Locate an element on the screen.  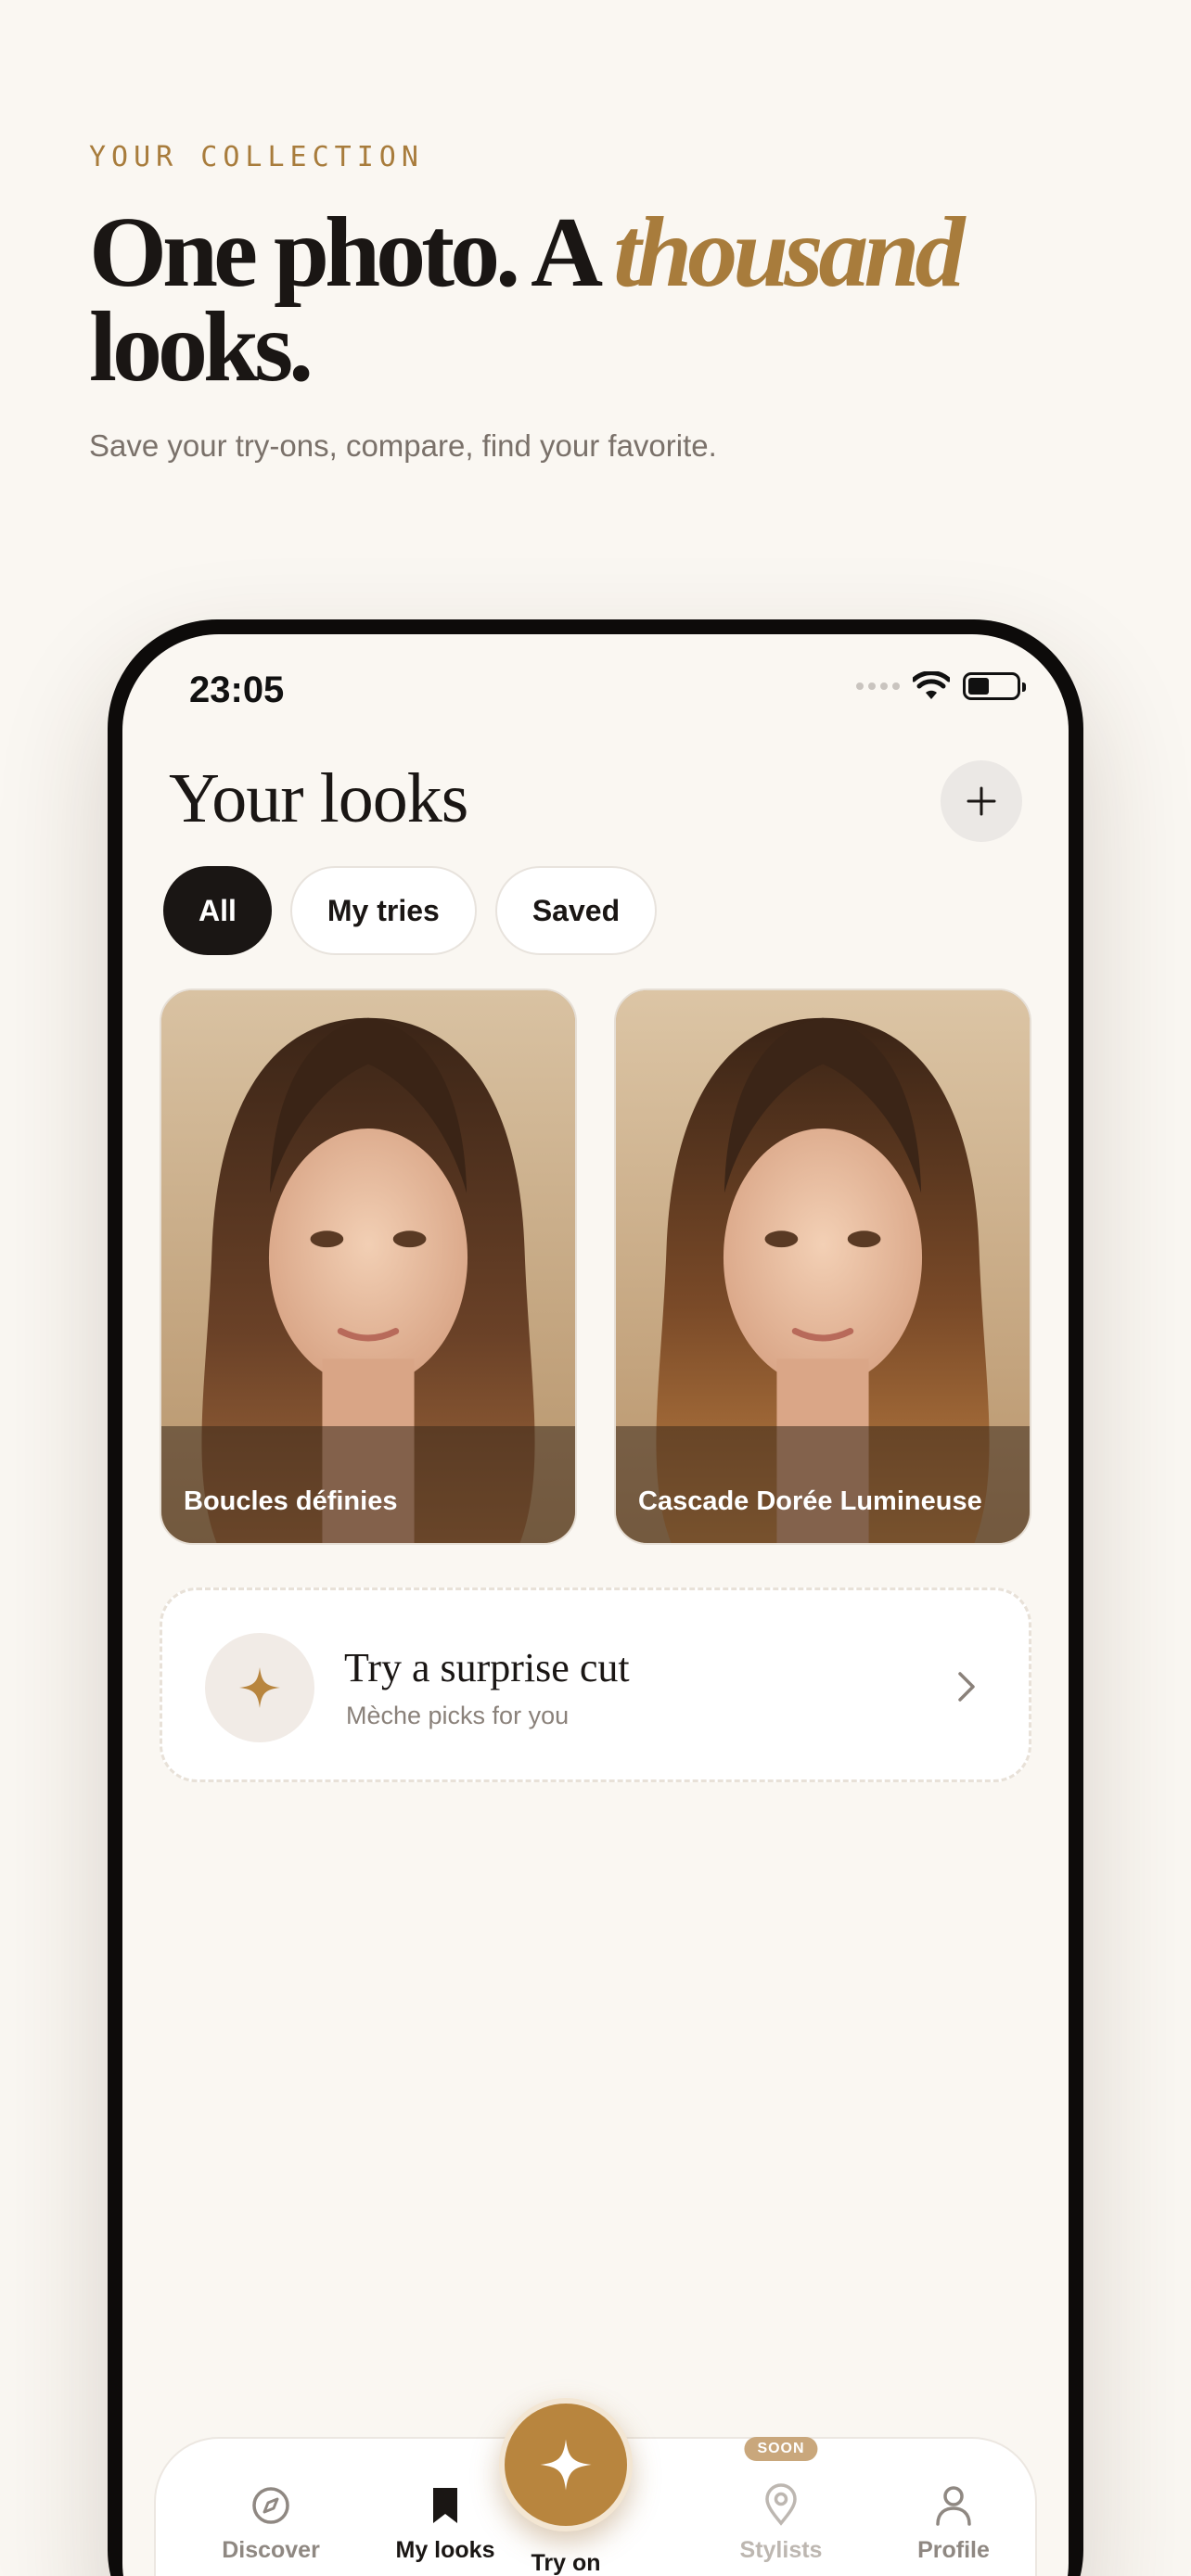
look-card: Cascade Dorée Lumineuse is located at coordinates (822, 1266).